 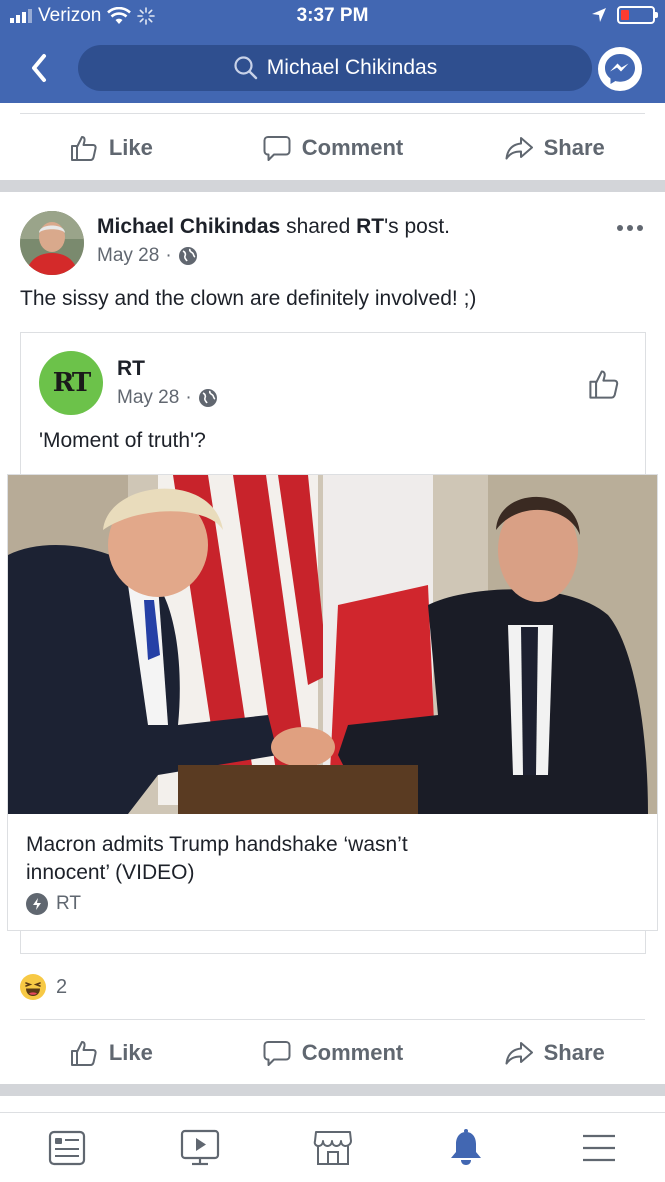 I want to click on link-source: RT, so click(x=53, y=904).